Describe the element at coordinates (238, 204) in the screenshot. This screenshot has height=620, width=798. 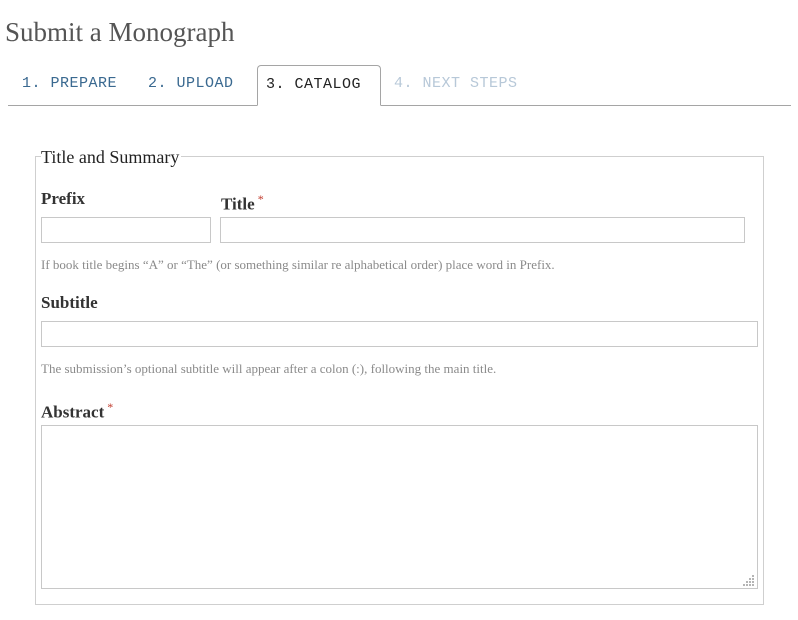
I see `title-label-text: Title` at that location.